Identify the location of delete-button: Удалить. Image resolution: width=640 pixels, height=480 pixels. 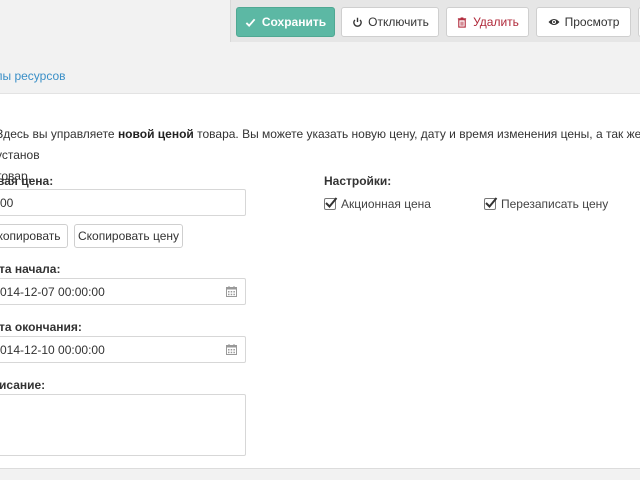
(487, 22).